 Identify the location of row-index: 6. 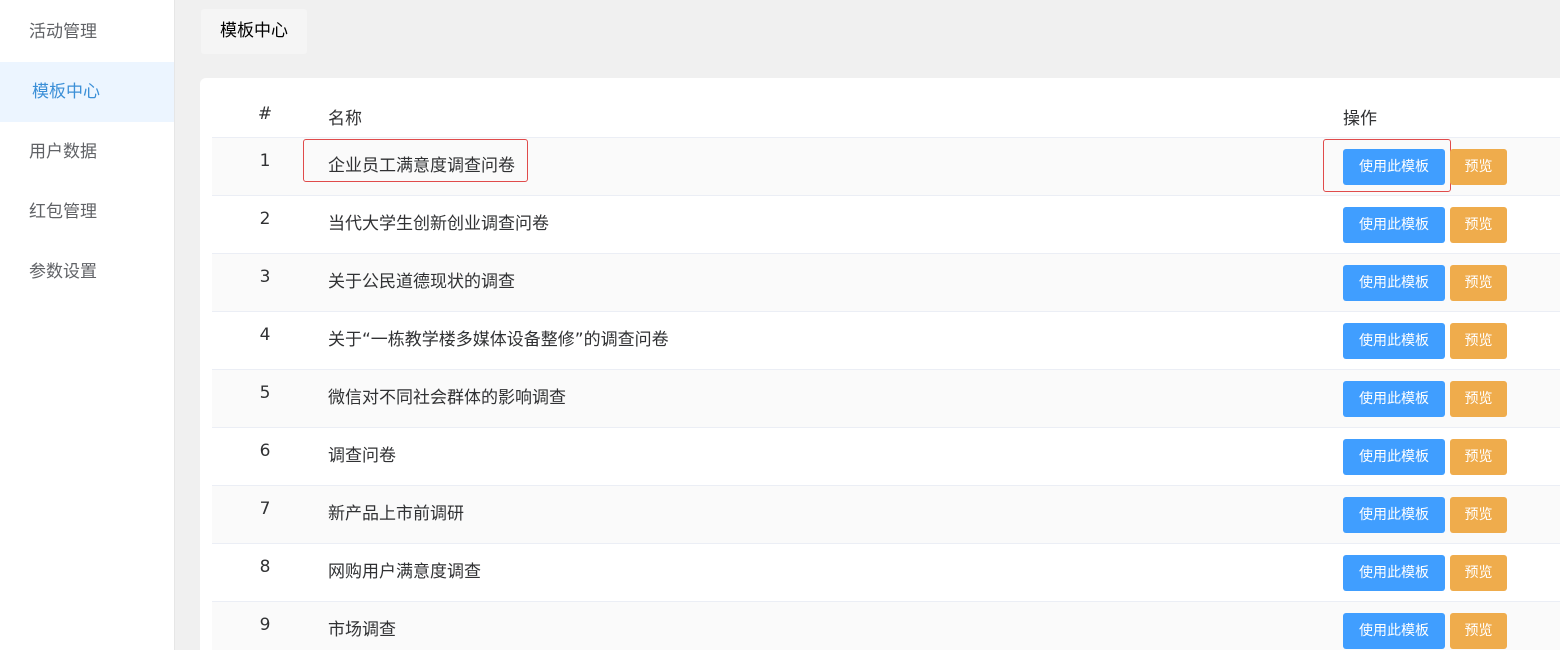
(265, 451).